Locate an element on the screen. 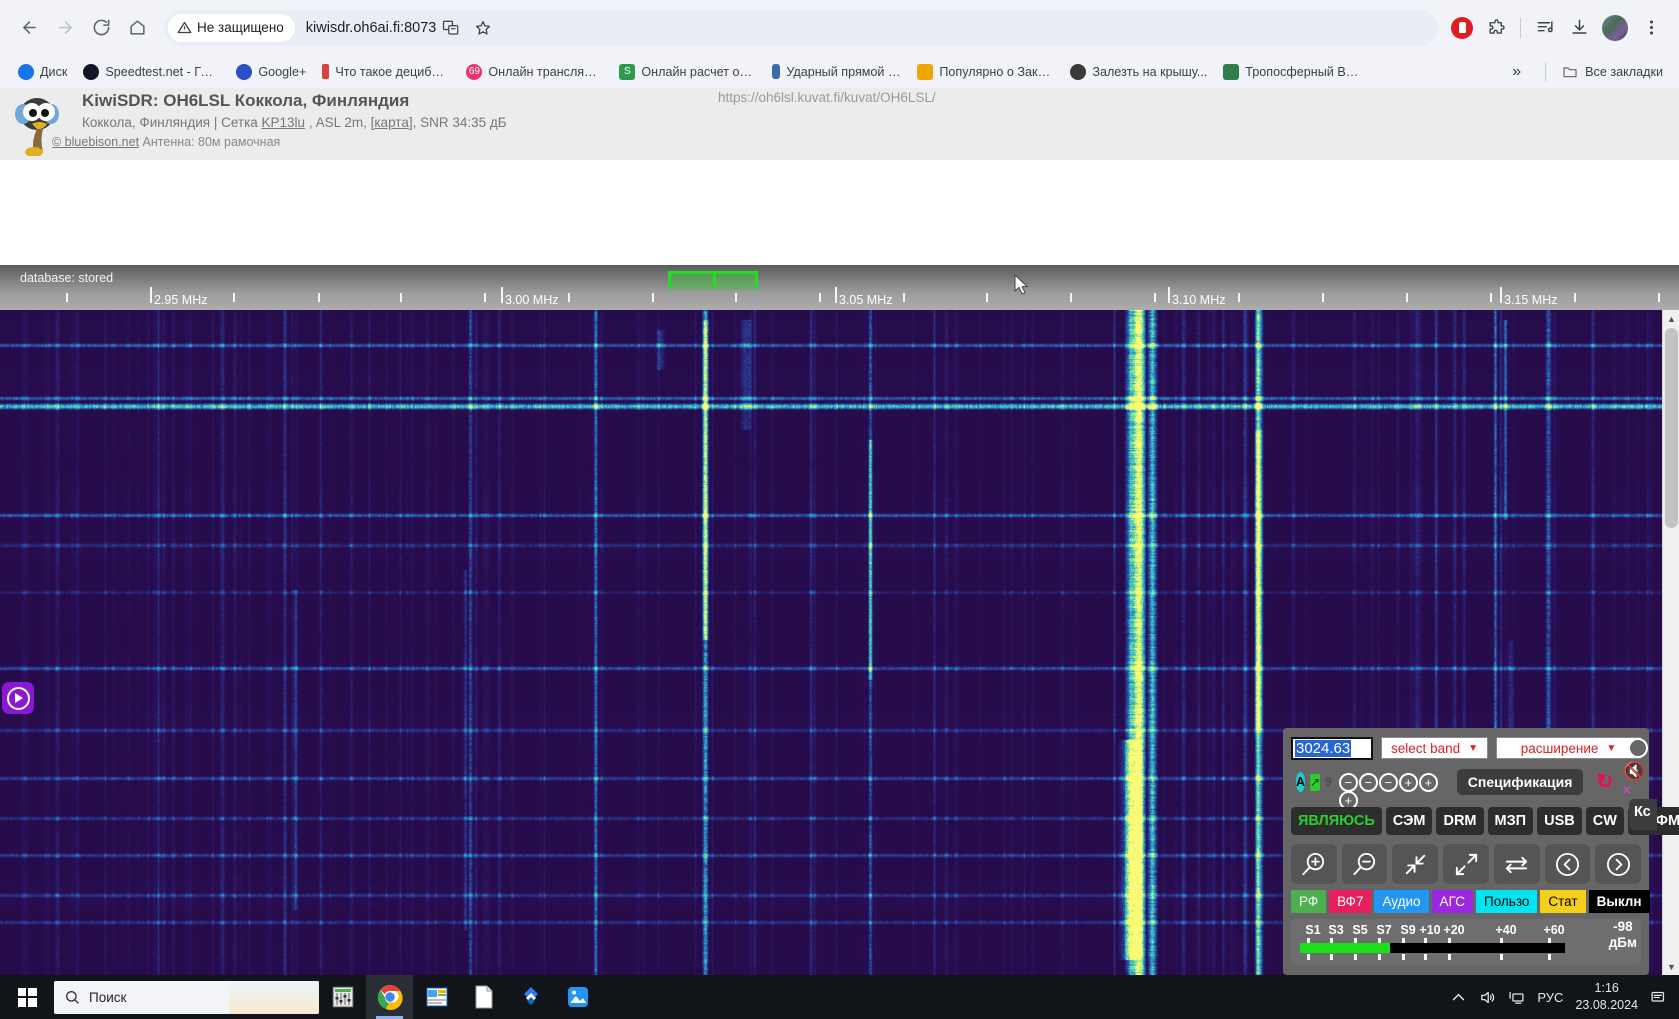 This screenshot has width=1679, height=1019. monitor-icon is located at coordinates (1516, 997).